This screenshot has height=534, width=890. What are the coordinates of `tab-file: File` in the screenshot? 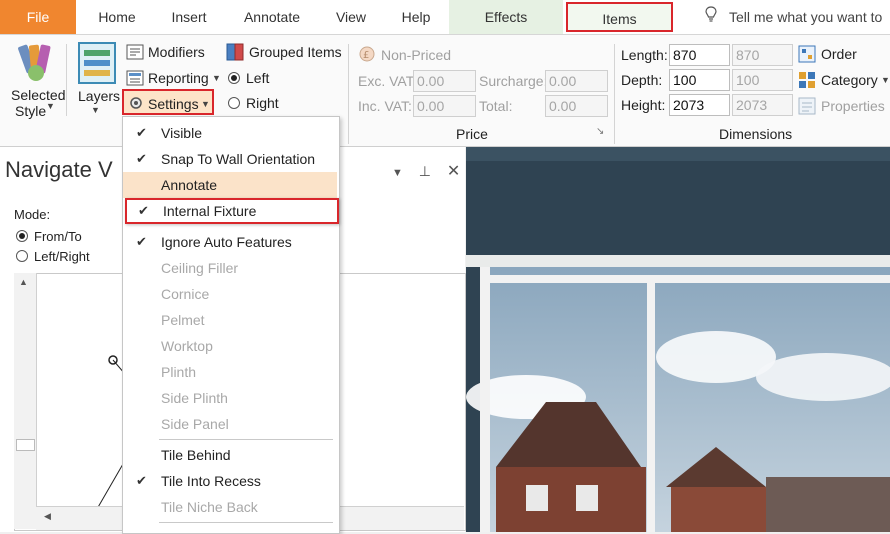 It's located at (38, 17).